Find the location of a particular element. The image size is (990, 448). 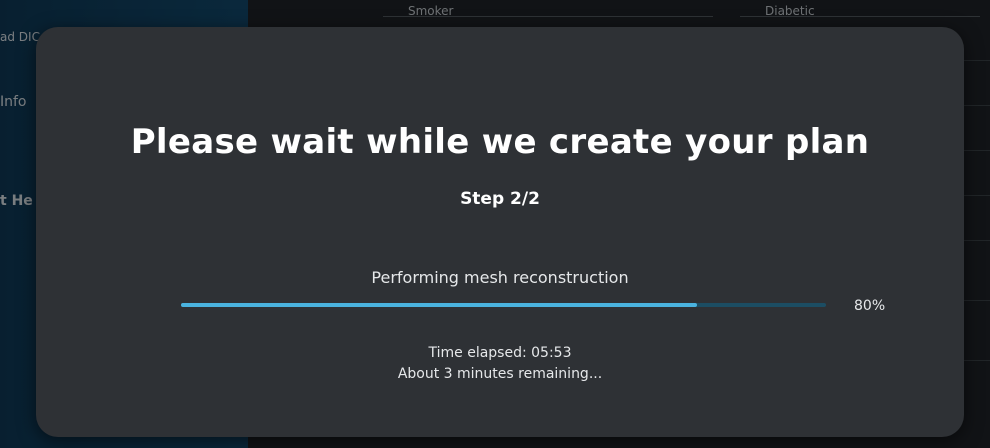

current-task-label: Performing mesh reconstruction is located at coordinates (500, 277).